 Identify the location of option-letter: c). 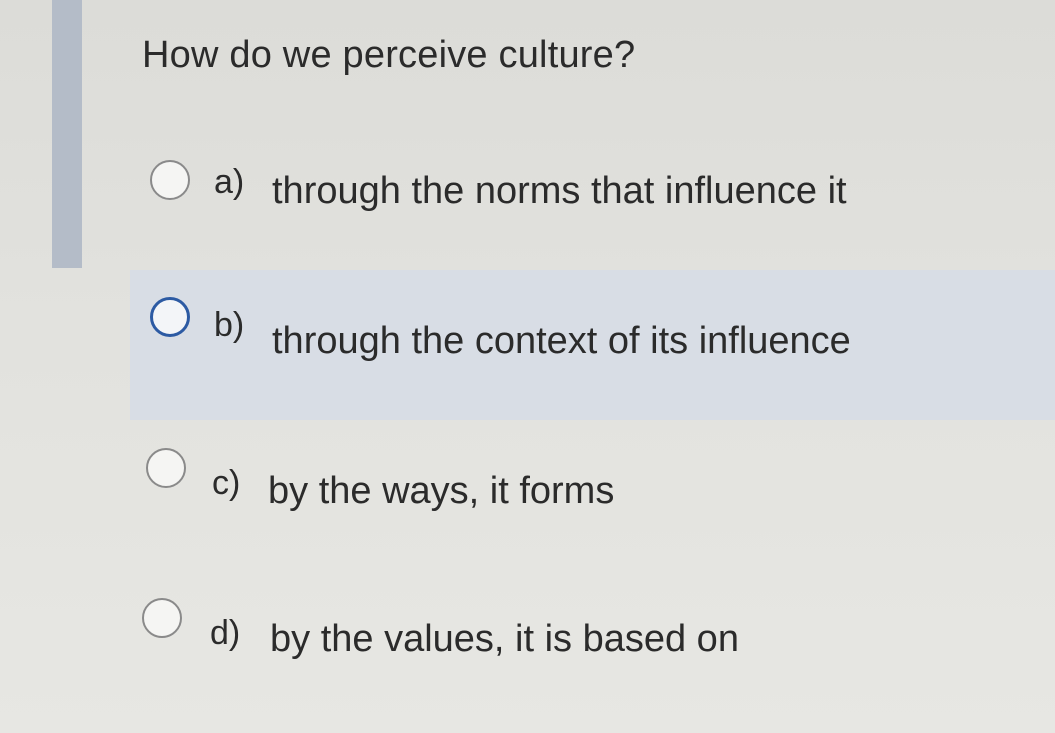
(226, 483).